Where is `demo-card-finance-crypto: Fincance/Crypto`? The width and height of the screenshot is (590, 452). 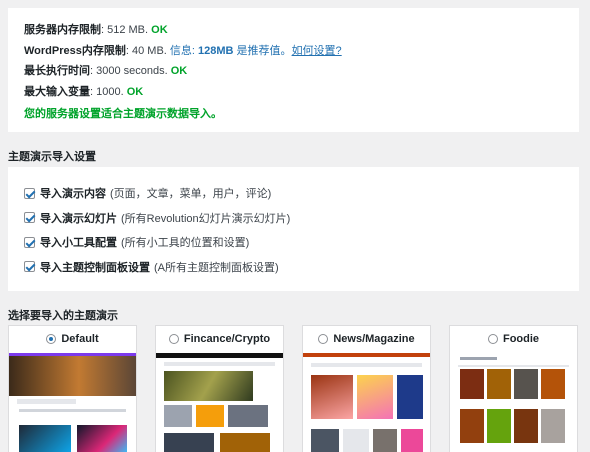 demo-card-finance-crypto: Fincance/Crypto is located at coordinates (219, 388).